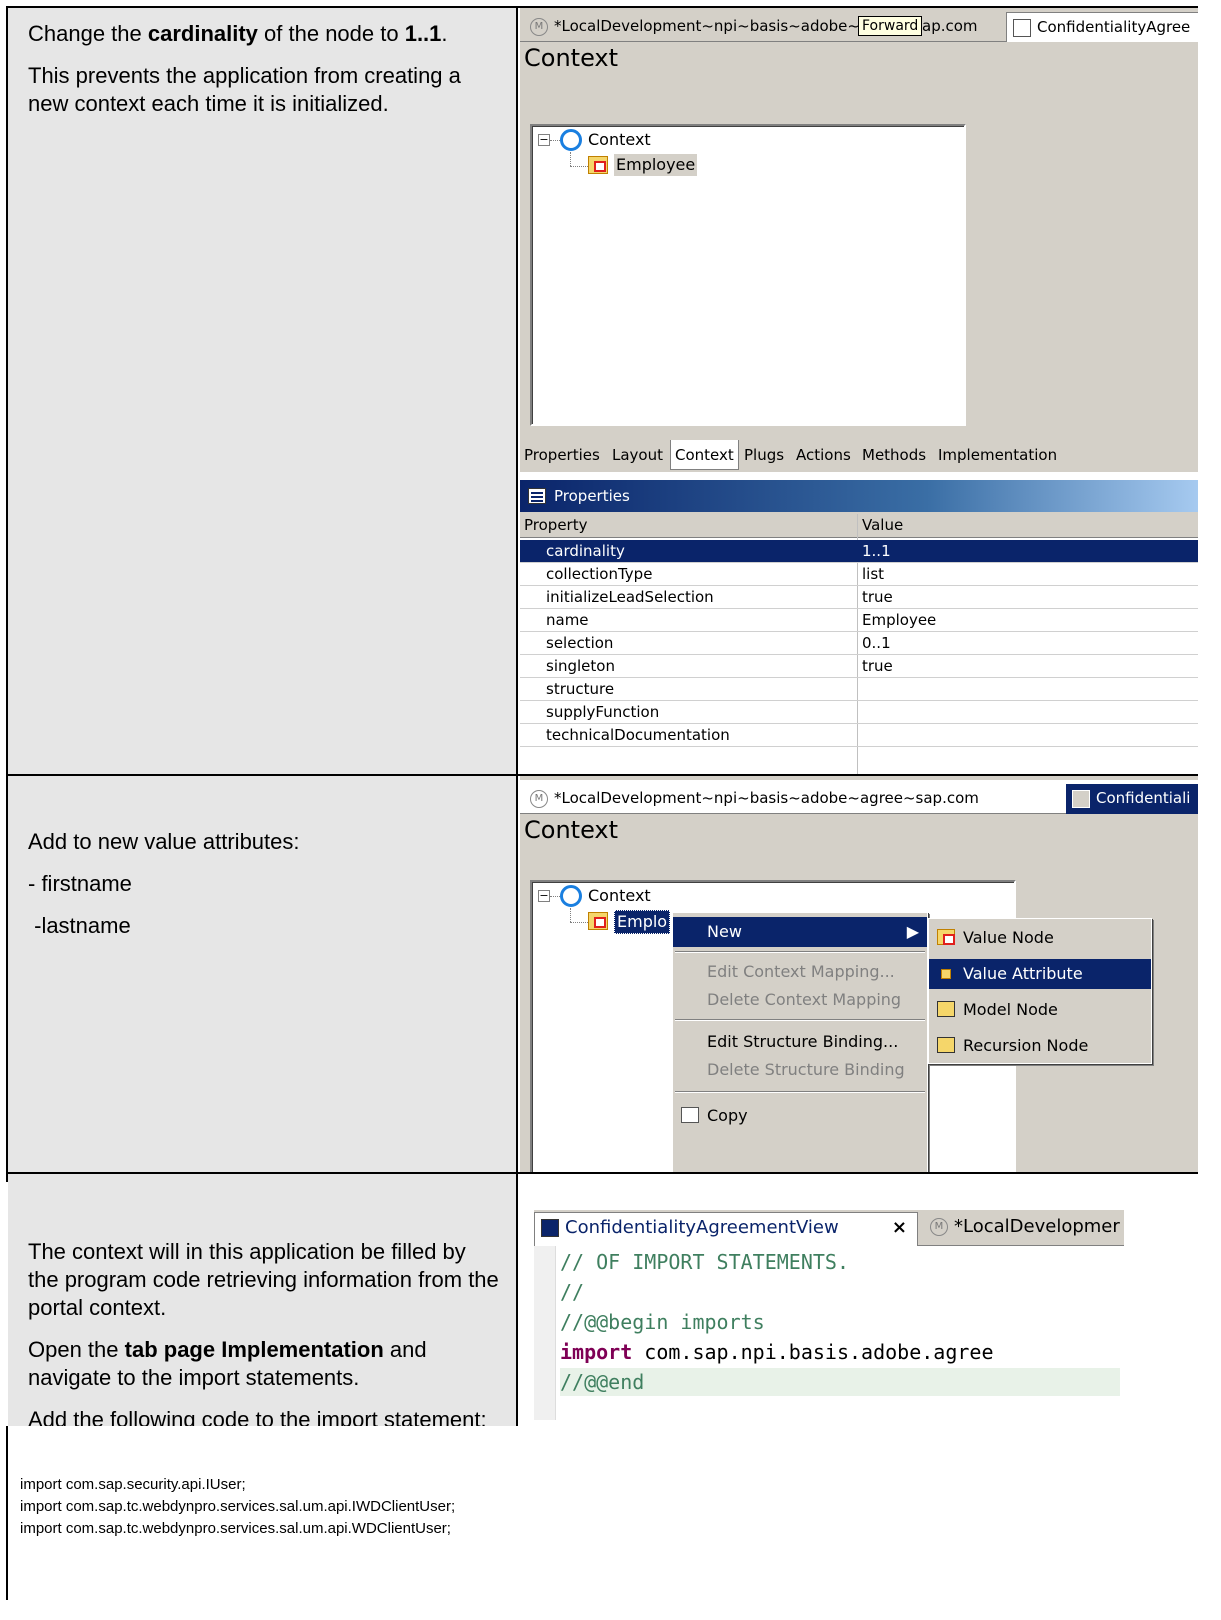 The height and width of the screenshot is (1620, 1221). I want to click on menu-item-delete-structure-binding: Delete Structure Binding, so click(800, 1070).